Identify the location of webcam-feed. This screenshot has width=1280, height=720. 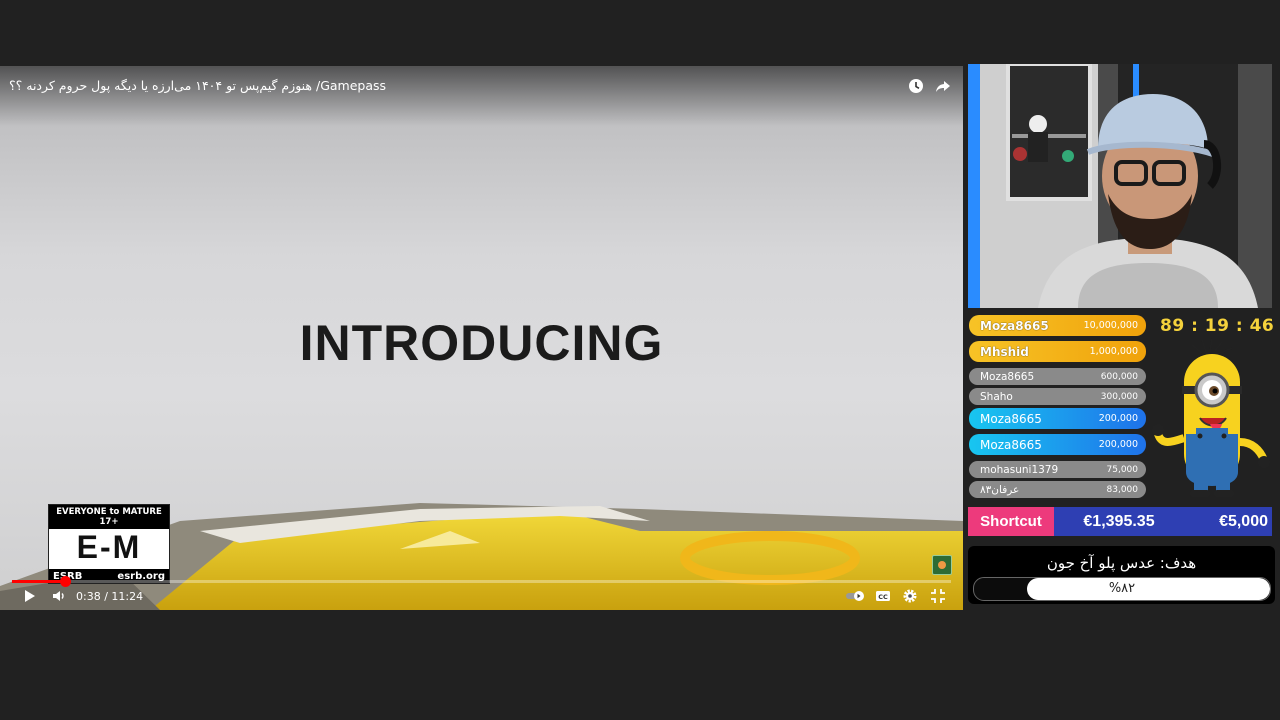
(1120, 186).